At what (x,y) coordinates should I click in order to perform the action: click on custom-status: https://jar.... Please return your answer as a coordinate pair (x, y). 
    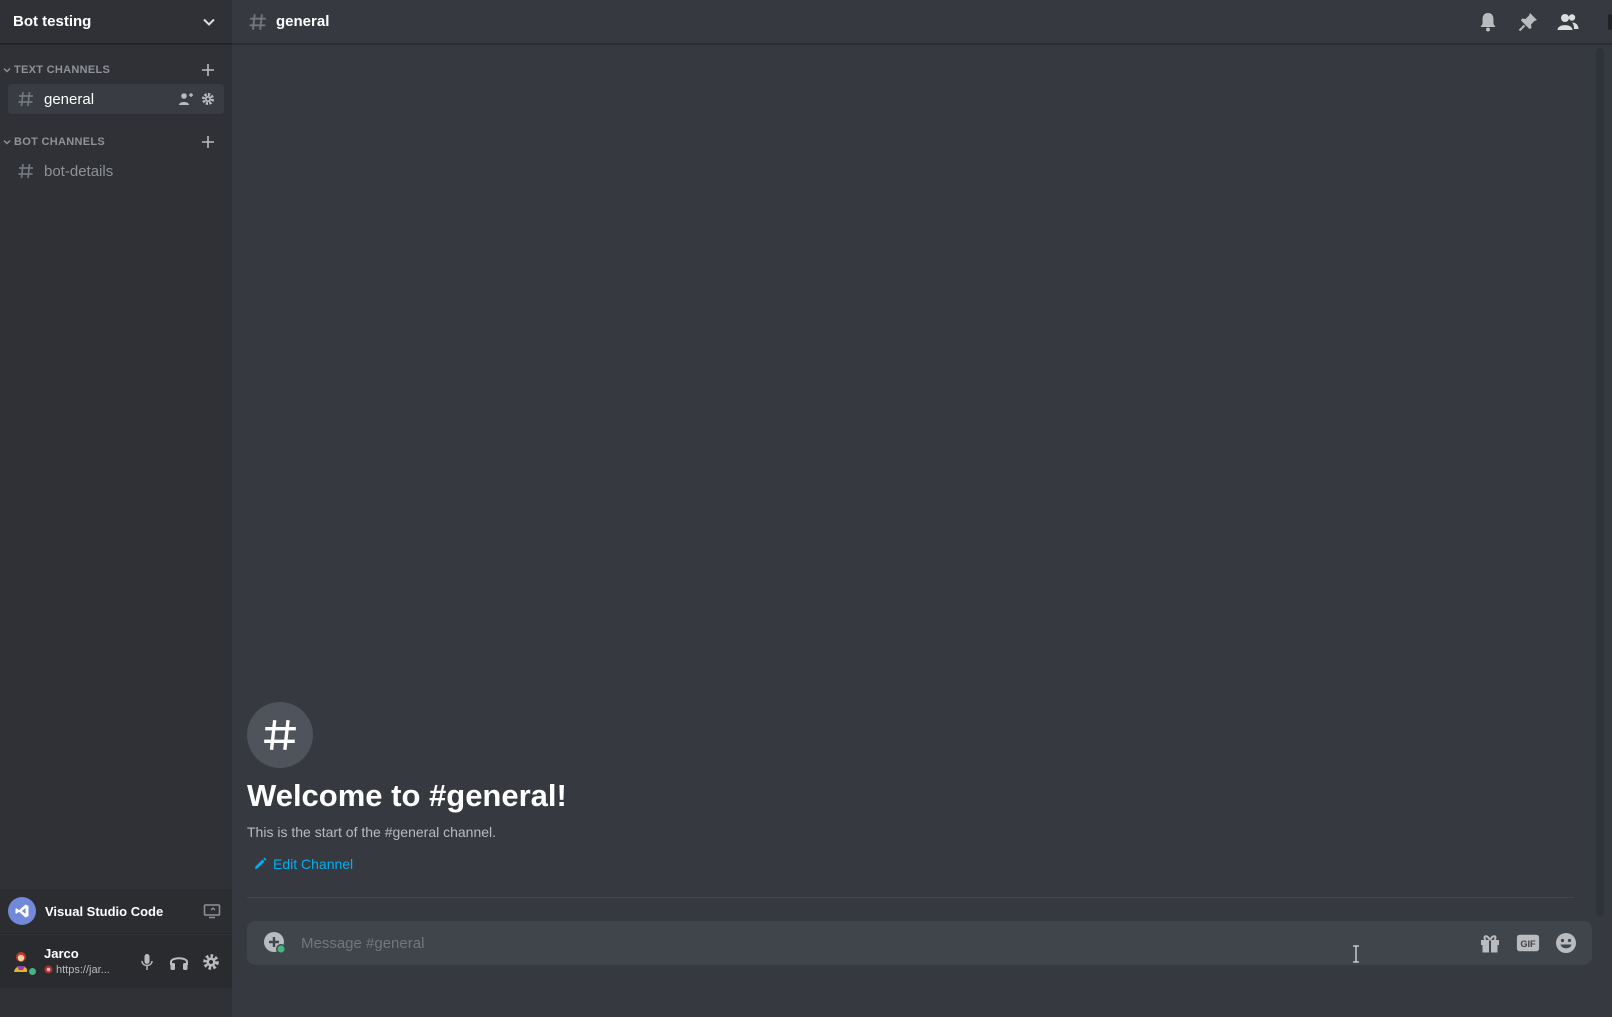
    Looking at the image, I should click on (90, 970).